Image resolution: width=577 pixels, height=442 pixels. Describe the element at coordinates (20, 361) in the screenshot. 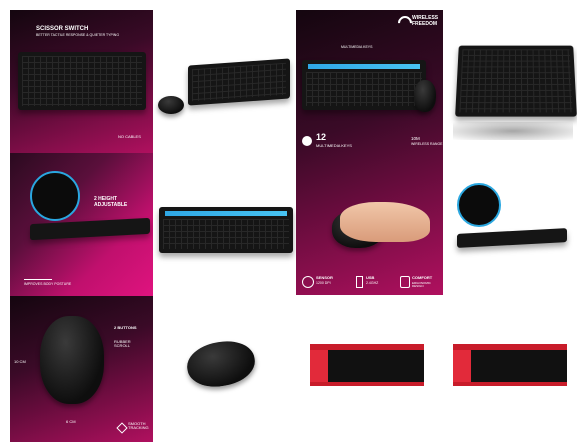

I see `size-height: 10 cm` at that location.